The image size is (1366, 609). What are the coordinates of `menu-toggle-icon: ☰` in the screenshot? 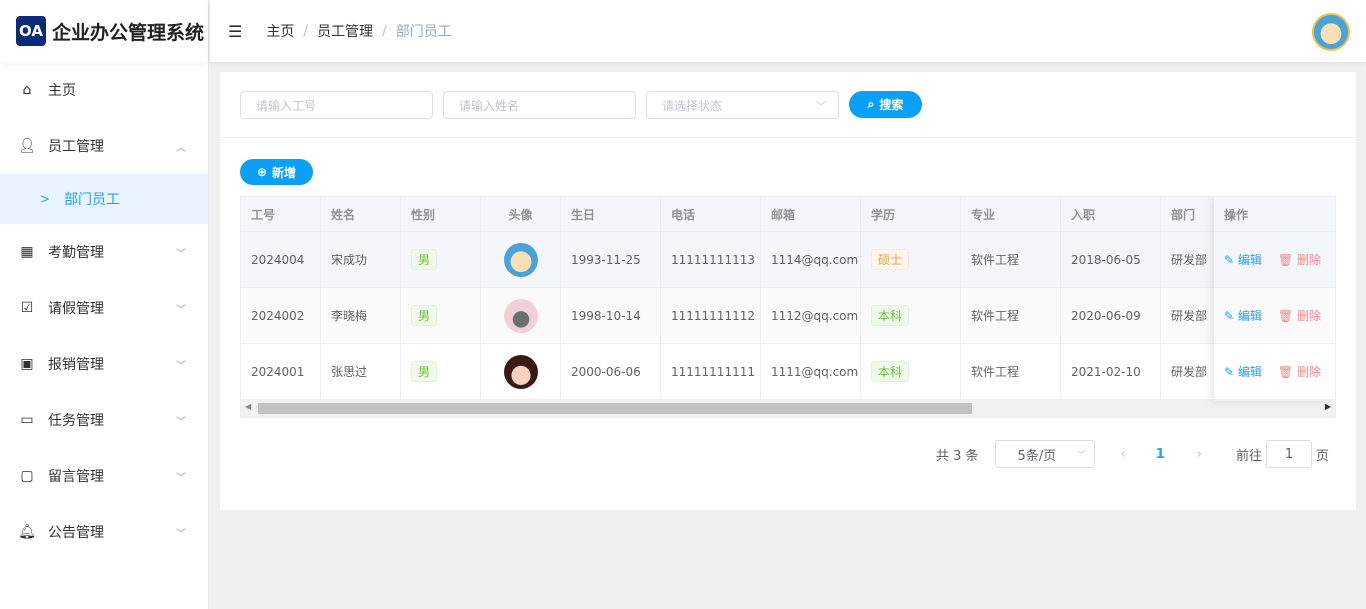 It's located at (235, 31).